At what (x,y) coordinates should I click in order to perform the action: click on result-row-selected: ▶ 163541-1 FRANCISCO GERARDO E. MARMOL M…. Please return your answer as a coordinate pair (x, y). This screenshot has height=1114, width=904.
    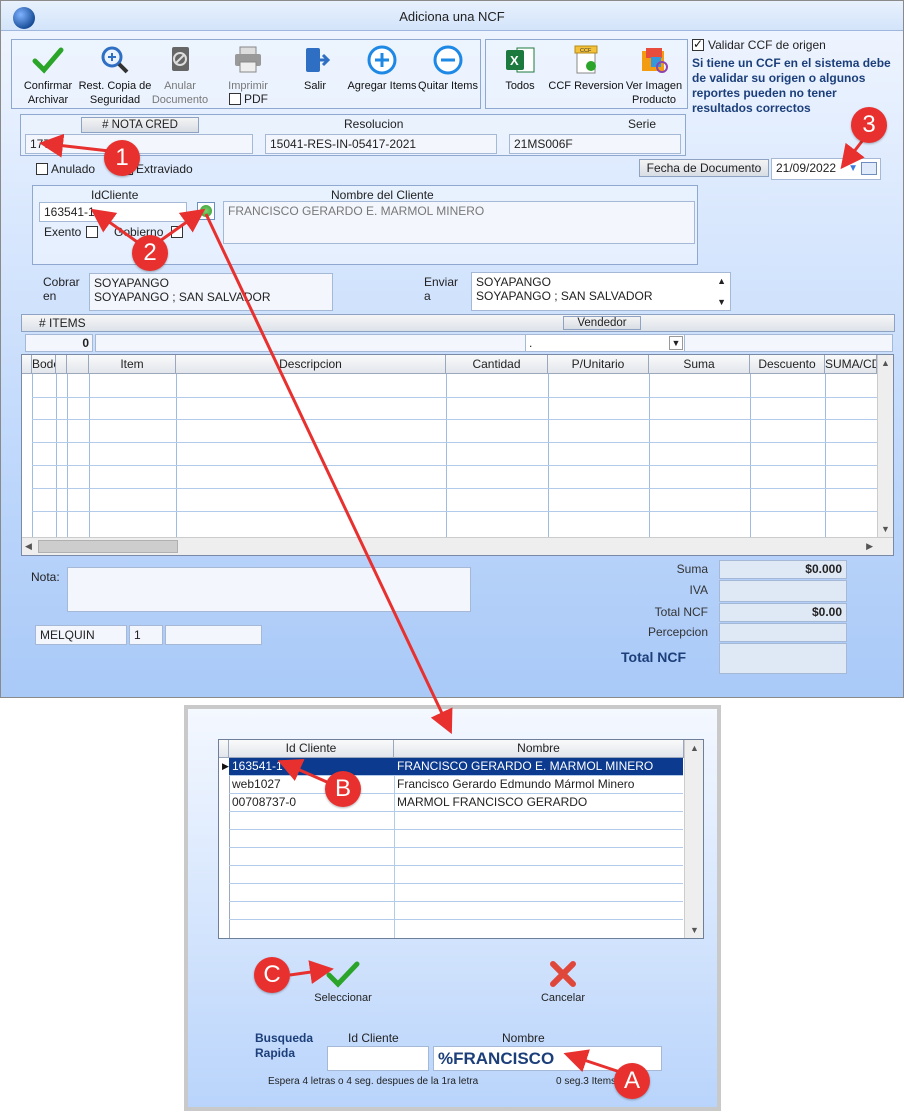
    Looking at the image, I should click on (452, 767).